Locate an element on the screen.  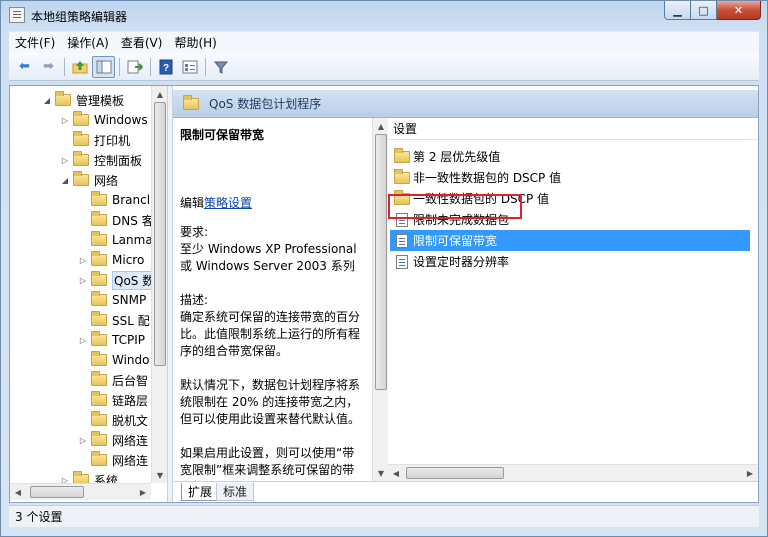
export-list-button is located at coordinates (134, 67).